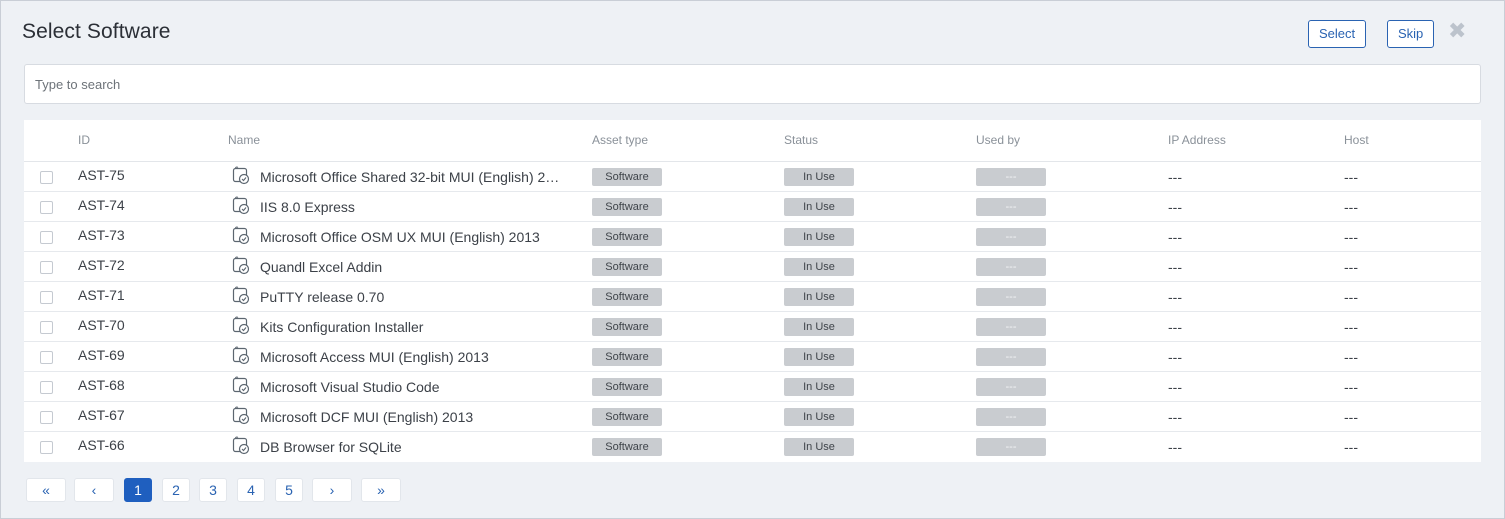 This screenshot has height=519, width=1505. Describe the element at coordinates (101, 355) in the screenshot. I see `asset-id: AST-69` at that location.